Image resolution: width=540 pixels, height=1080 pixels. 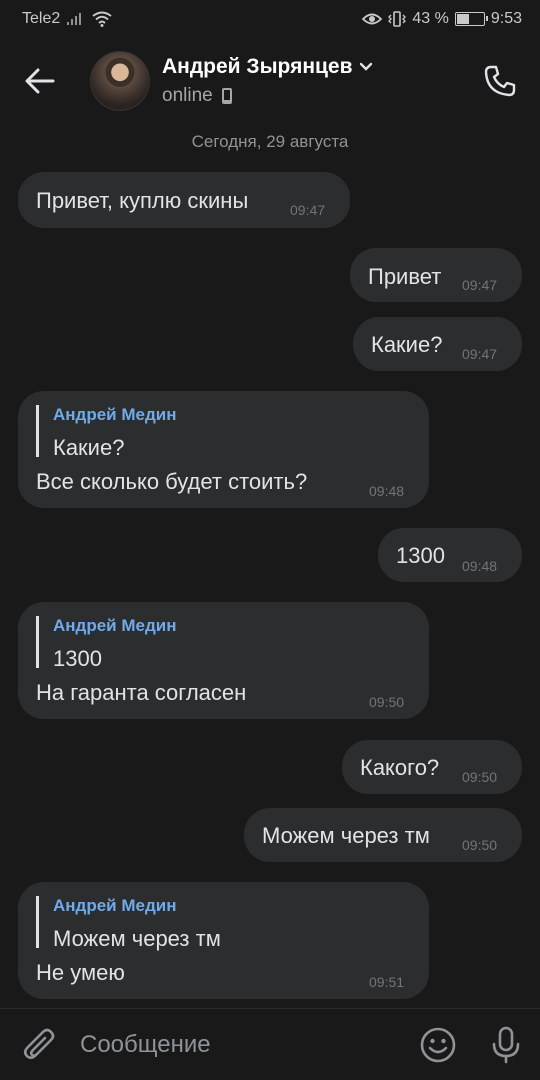 What do you see at coordinates (405, 276) in the screenshot?
I see `message-text: Привет` at bounding box center [405, 276].